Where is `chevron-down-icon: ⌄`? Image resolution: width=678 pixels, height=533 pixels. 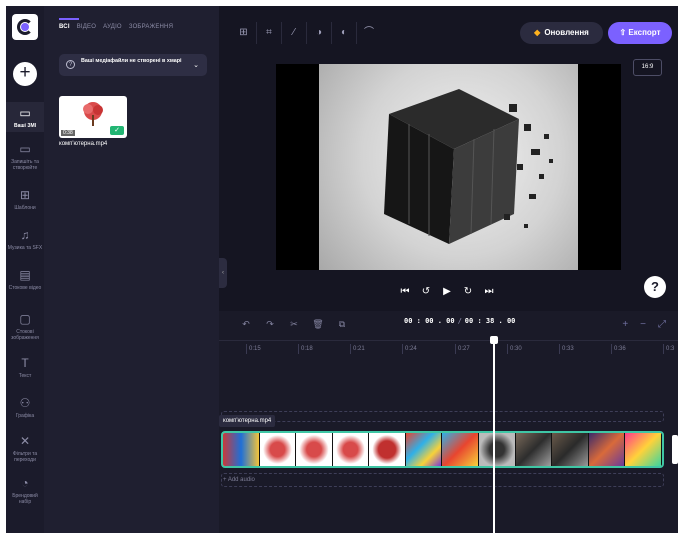
chevron-down-icon: ⌄ is located at coordinates (196, 65).